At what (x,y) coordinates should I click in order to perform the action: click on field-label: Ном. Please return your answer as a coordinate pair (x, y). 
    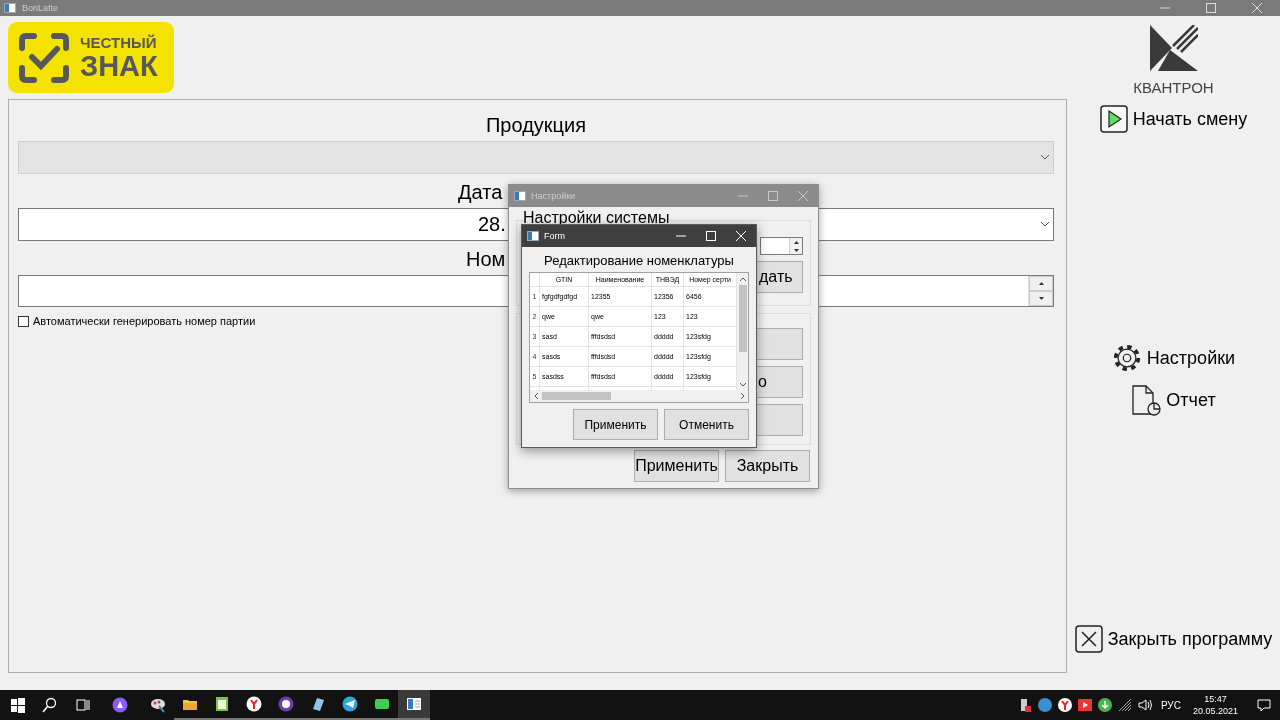
    Looking at the image, I should click on (486, 259).